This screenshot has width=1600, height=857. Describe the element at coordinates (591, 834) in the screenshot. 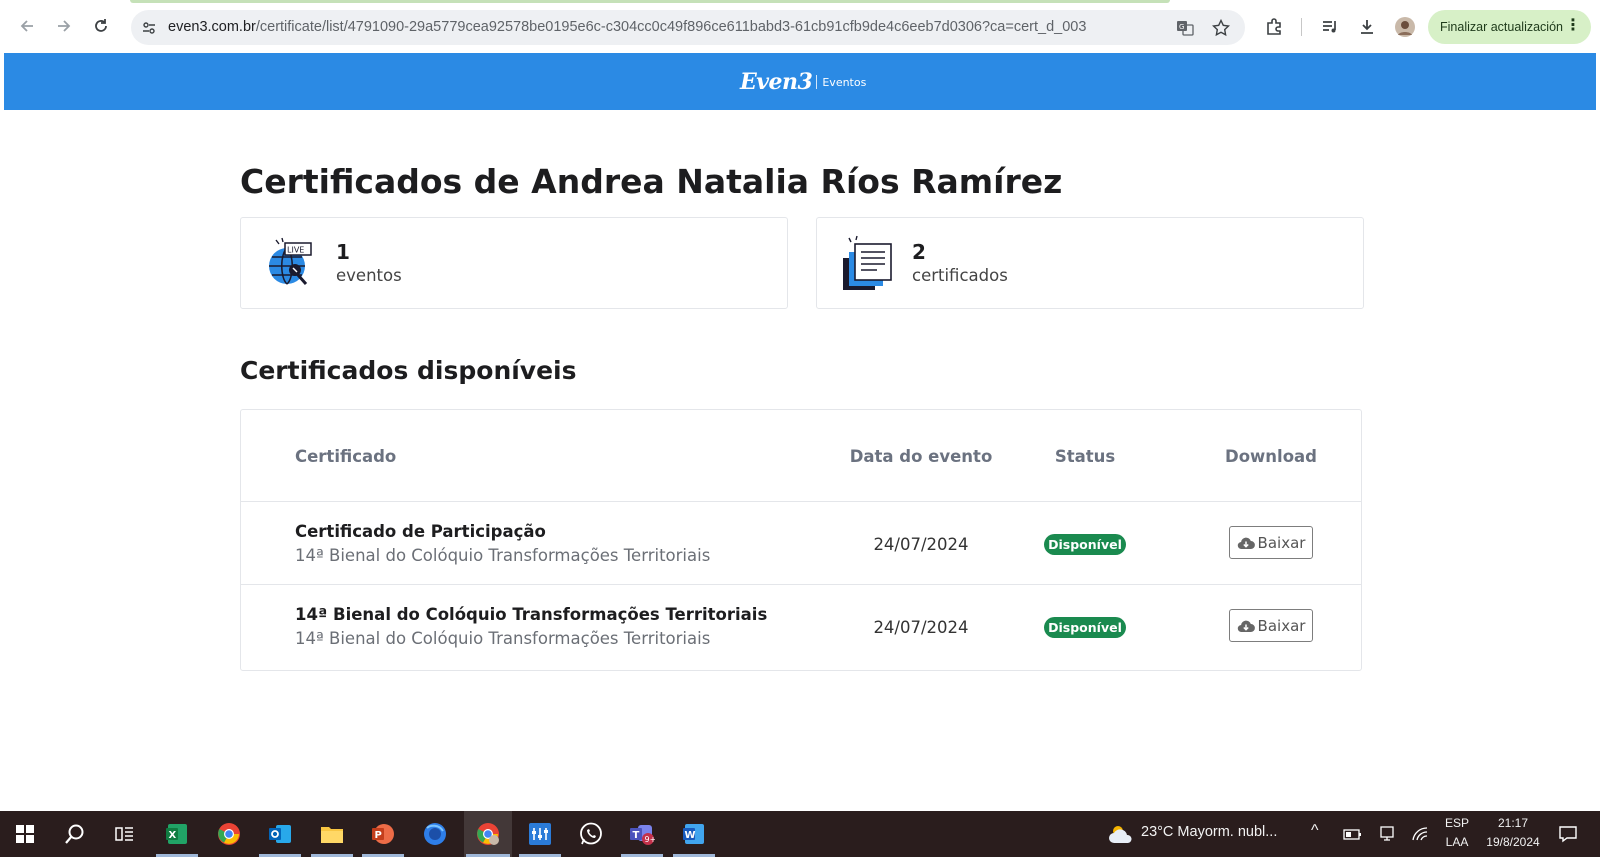

I see `whatsapp-app-icon` at that location.